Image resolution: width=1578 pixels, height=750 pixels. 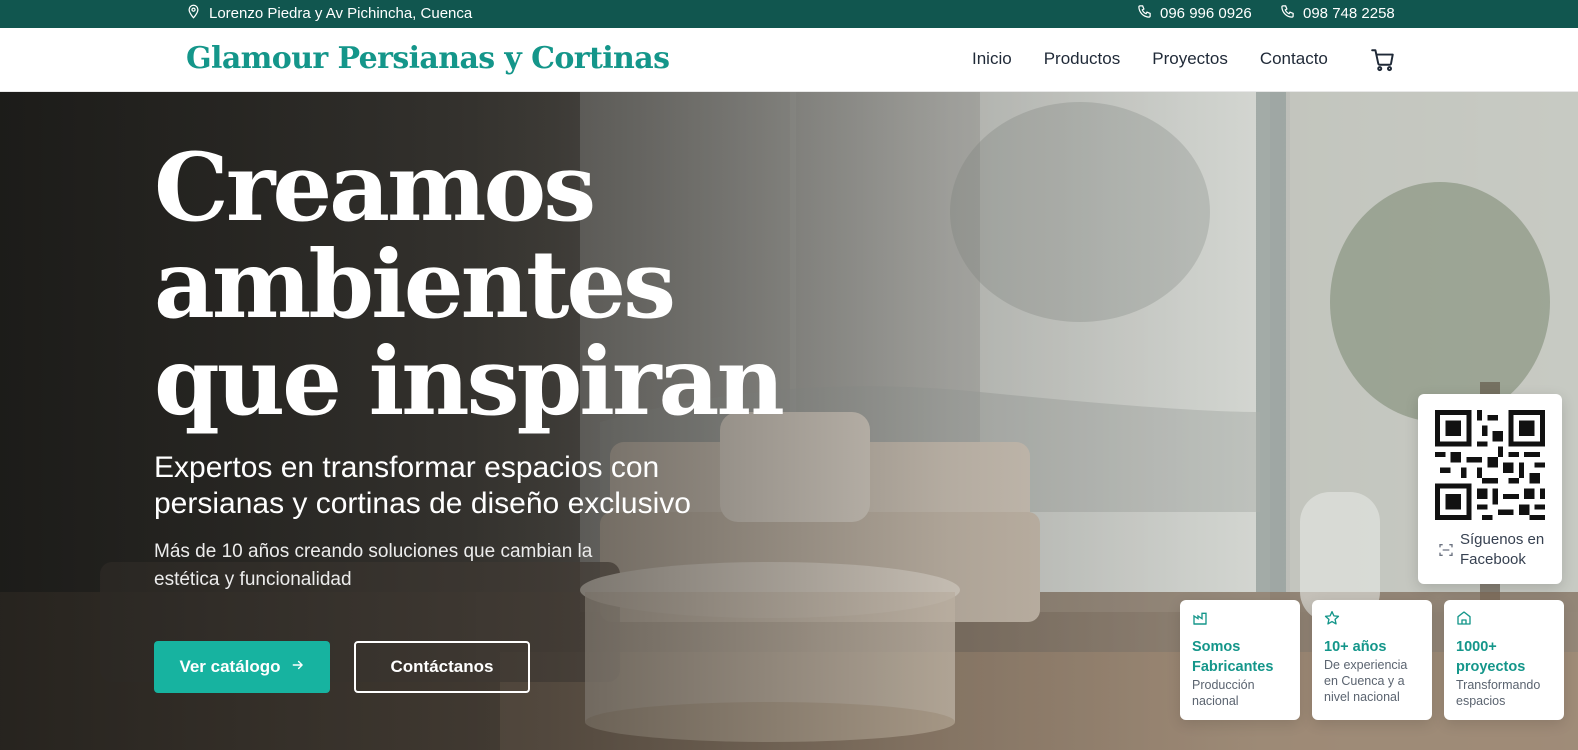 I want to click on address: Lorenzo Piedra y Av Pichincha, Cuenca, so click(x=329, y=13).